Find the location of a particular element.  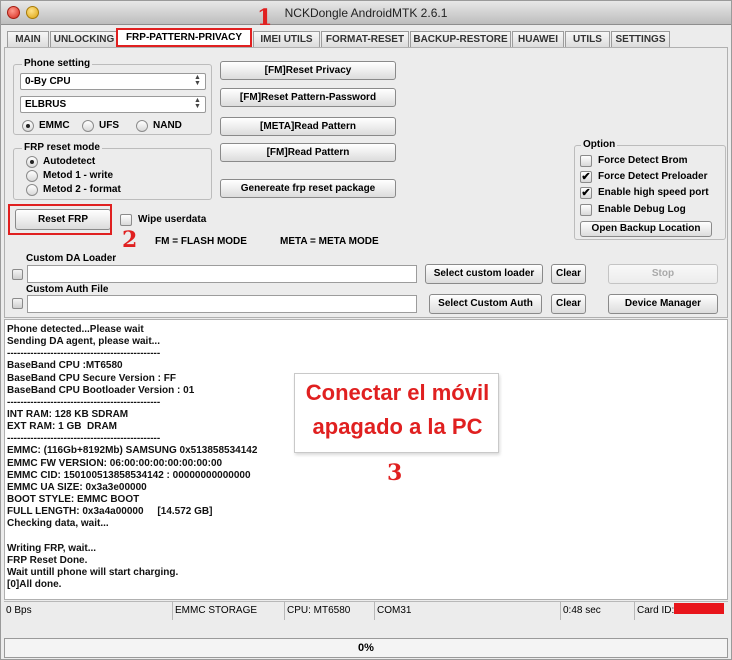

force-detect-brom-checkbox: Force Detect Brom is located at coordinates (633, 161).